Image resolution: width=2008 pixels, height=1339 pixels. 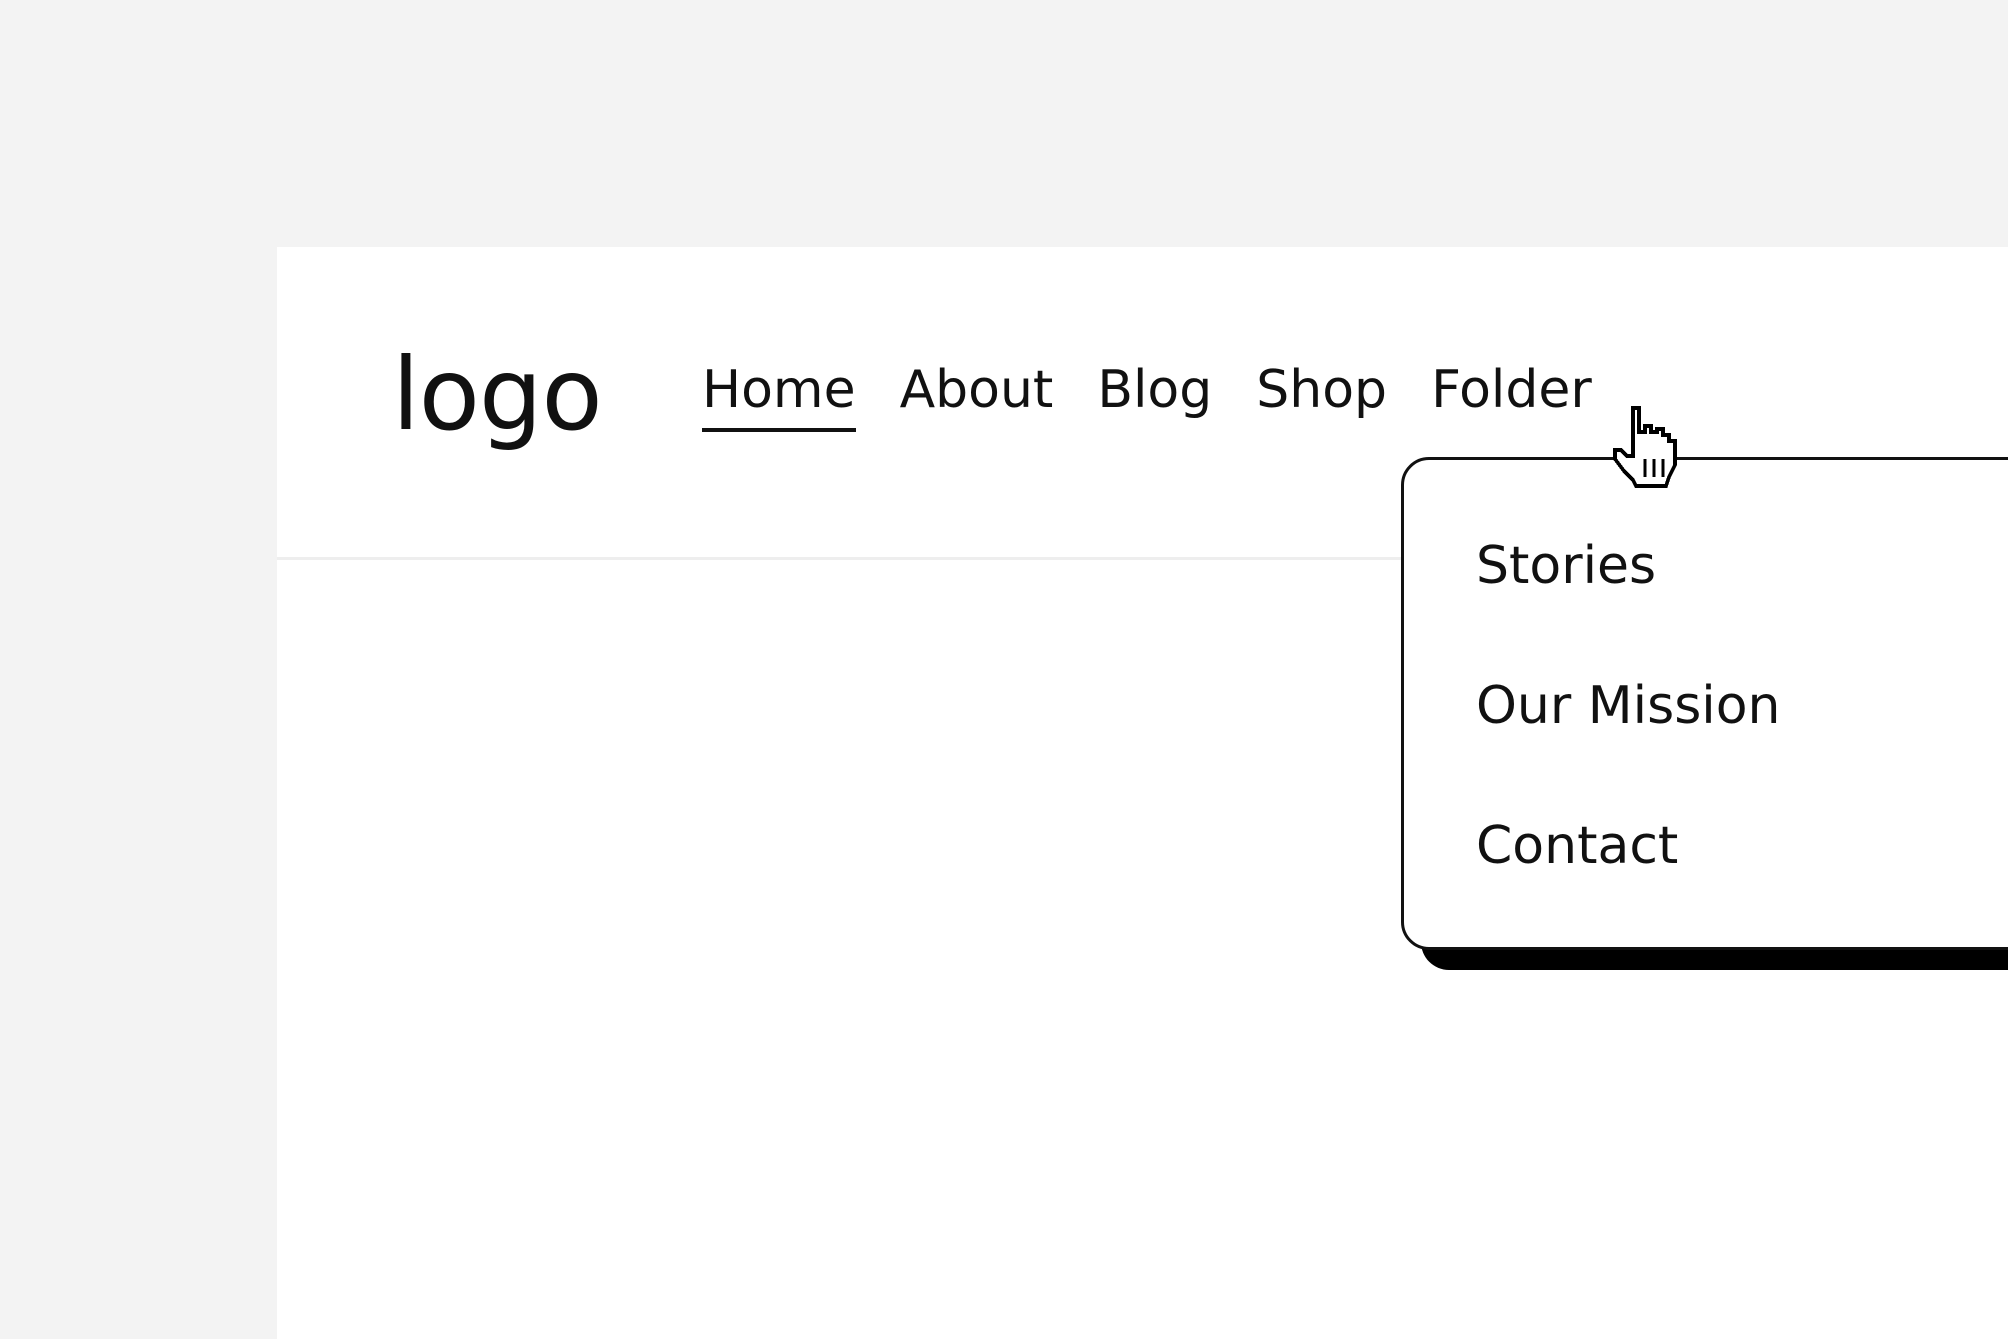 I want to click on dropdown-item-stories: Stories, so click(x=1566, y=566).